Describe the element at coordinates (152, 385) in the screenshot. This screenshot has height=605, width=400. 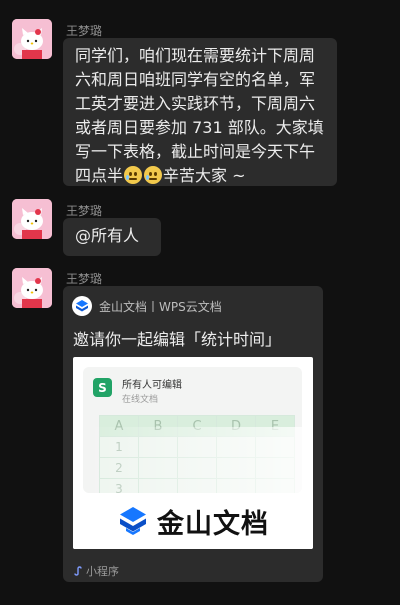
I see `doc-name: 所有人可编辑` at that location.